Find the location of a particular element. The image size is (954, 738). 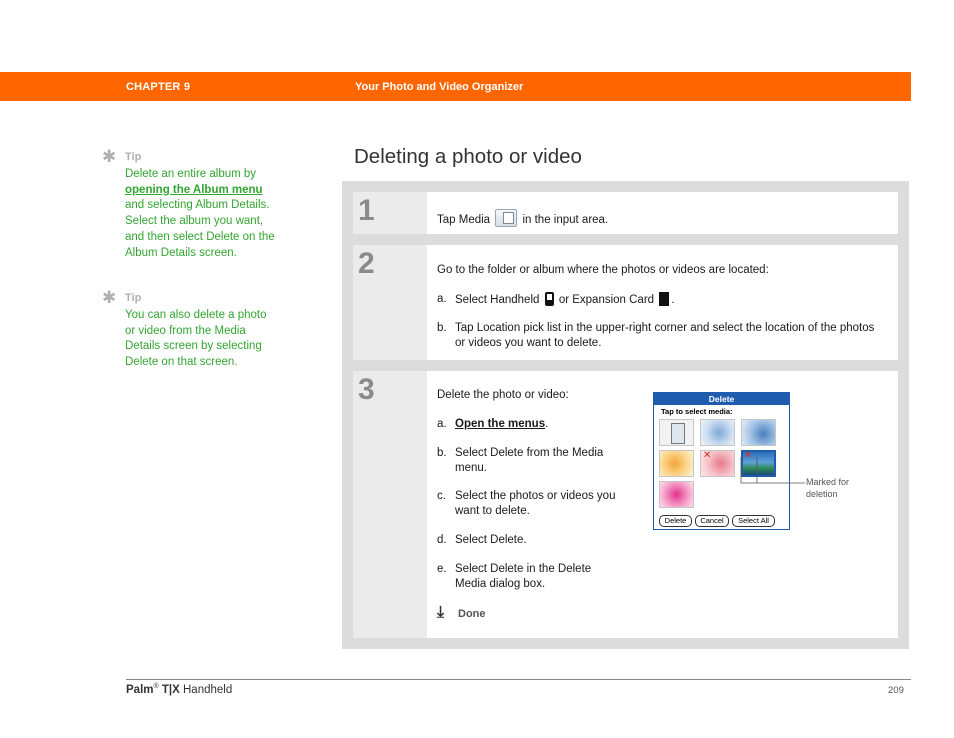

step-intro: Delete the photo or video: is located at coordinates (503, 395).